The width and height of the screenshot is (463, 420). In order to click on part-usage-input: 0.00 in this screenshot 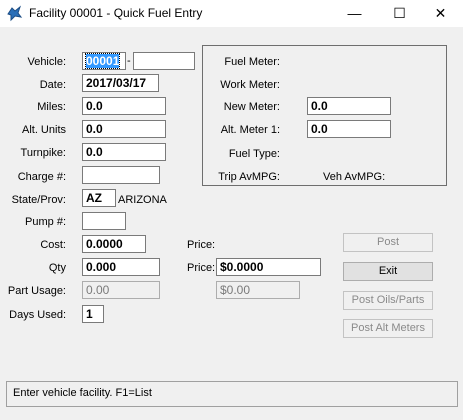, I will do `click(121, 290)`.